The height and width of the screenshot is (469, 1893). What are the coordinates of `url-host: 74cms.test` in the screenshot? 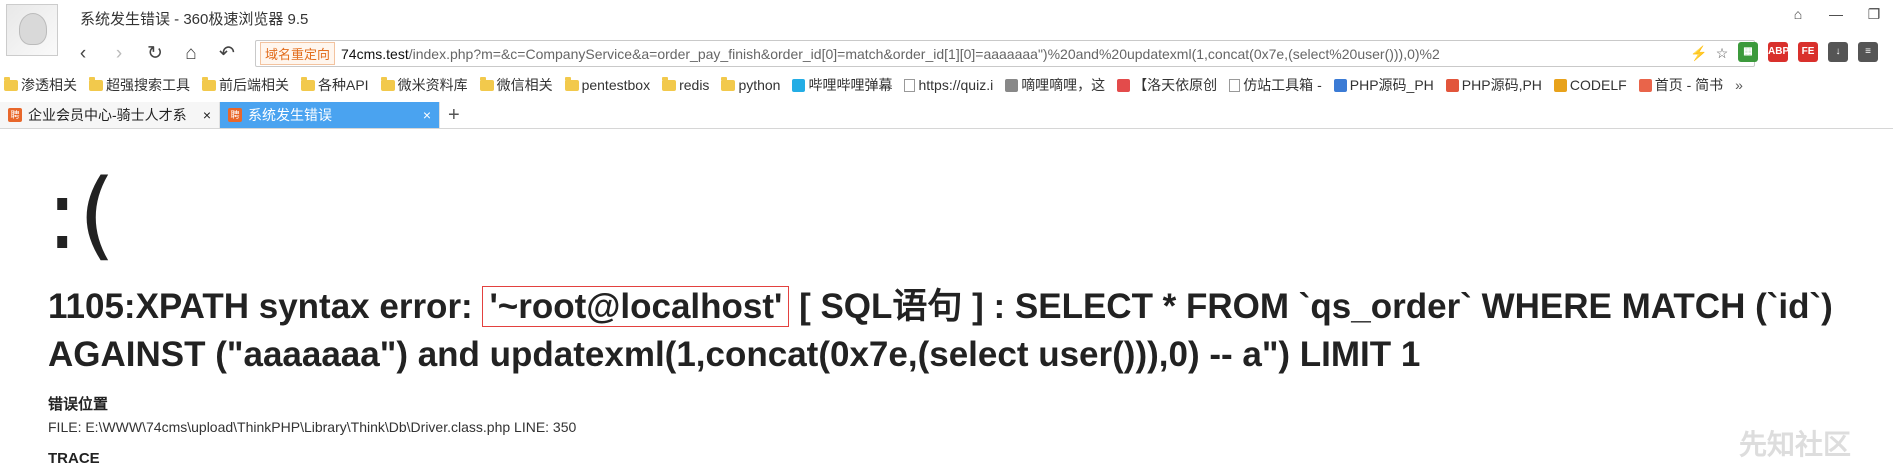 It's located at (375, 53).